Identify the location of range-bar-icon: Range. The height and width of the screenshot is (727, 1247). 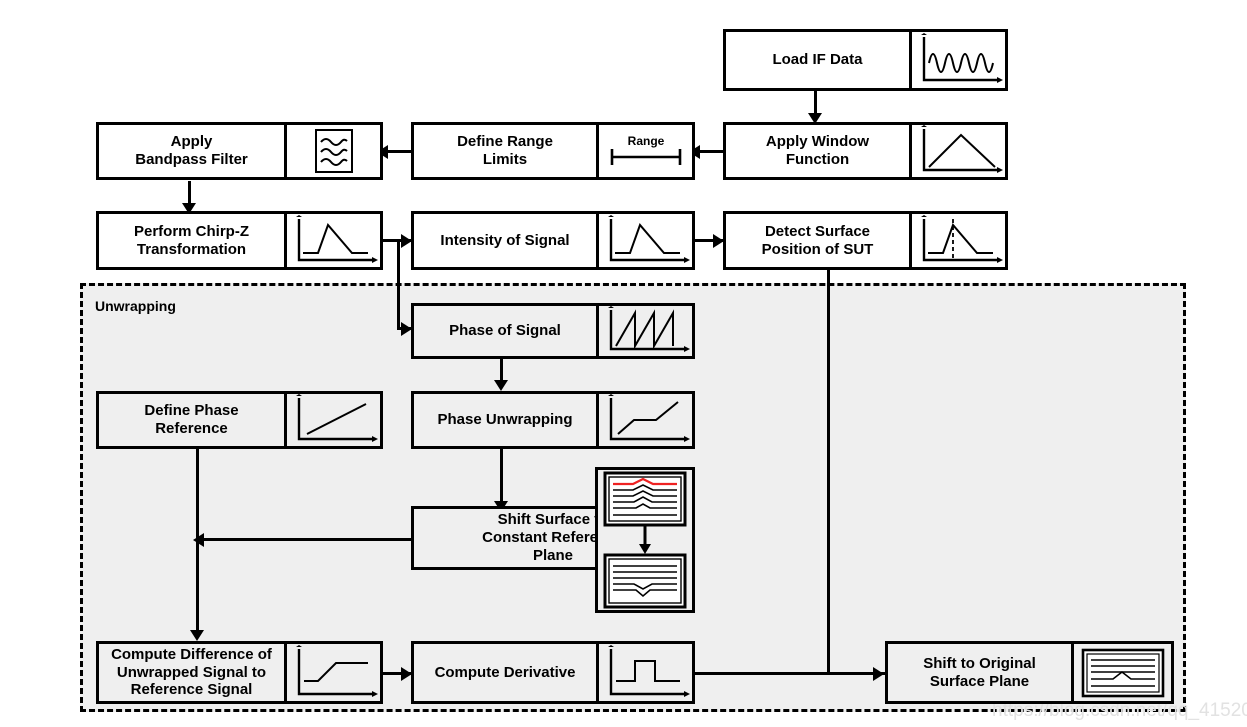
(644, 151).